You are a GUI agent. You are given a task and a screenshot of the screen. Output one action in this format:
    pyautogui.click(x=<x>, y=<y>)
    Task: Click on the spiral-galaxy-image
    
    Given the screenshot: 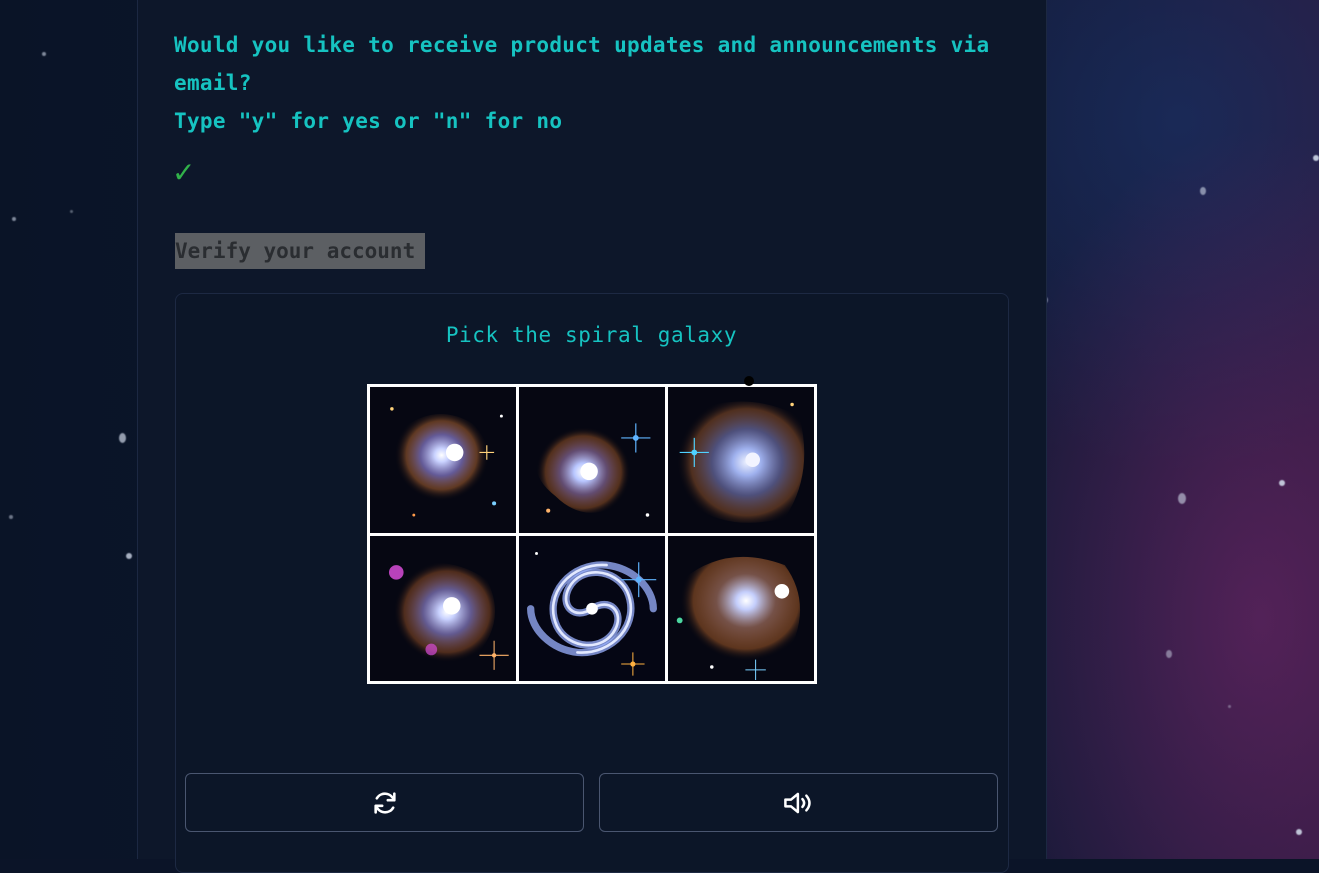 What is the action you would take?
    pyautogui.click(x=592, y=608)
    